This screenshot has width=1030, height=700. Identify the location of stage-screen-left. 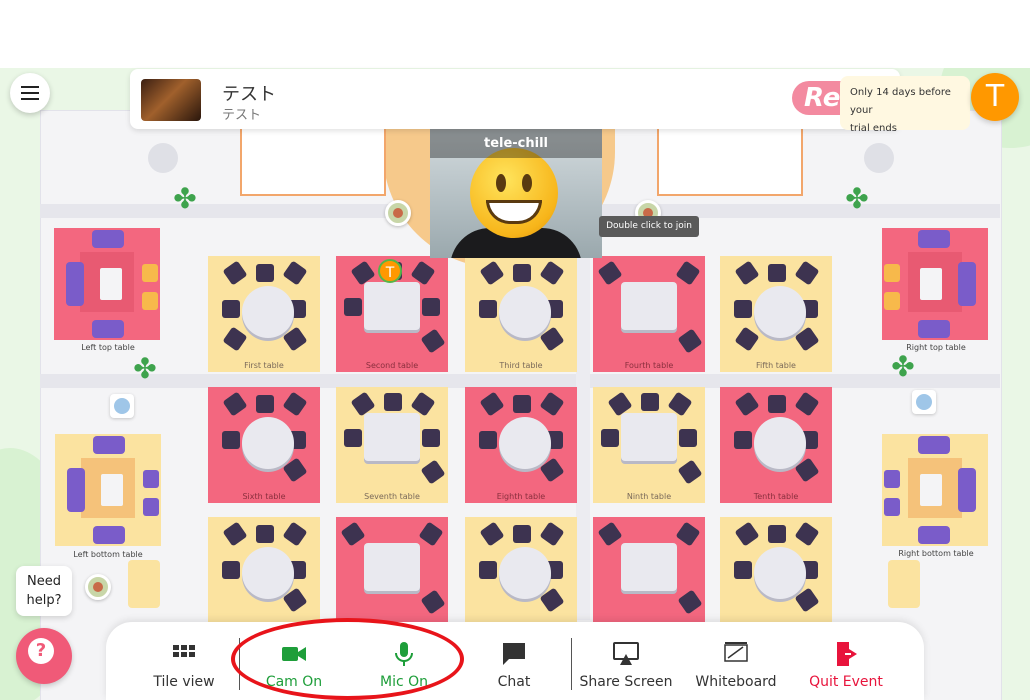
(313, 162).